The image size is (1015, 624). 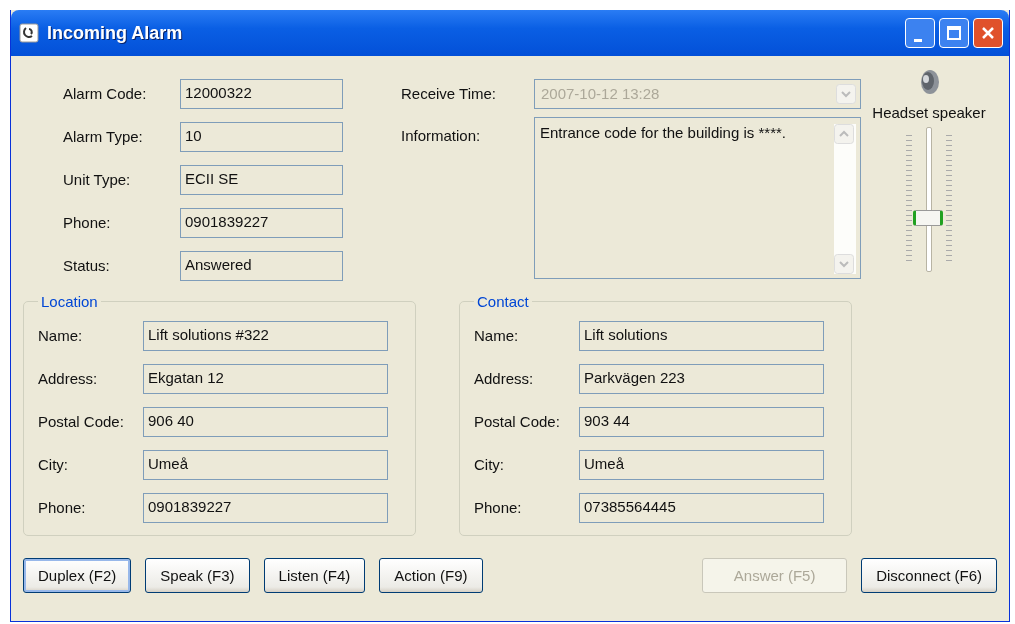 What do you see at coordinates (918, 40) in the screenshot?
I see `minimize-icon` at bounding box center [918, 40].